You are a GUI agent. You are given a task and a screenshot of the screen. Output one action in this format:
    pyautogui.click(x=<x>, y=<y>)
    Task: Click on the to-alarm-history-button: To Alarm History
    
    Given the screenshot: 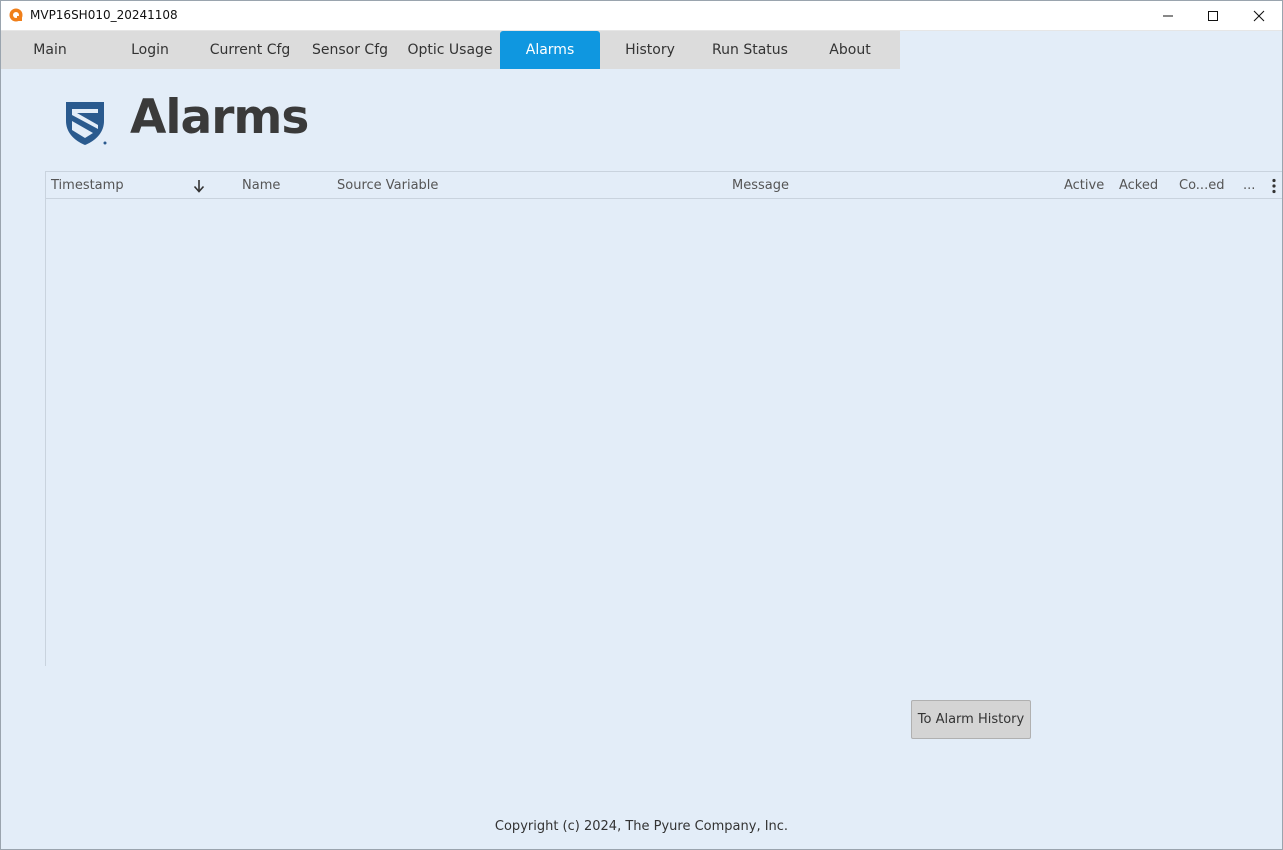 What is the action you would take?
    pyautogui.click(x=971, y=719)
    